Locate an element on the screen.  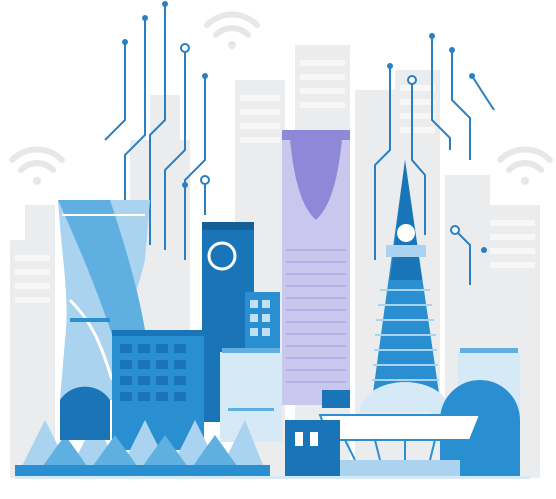
ground is located at coordinates (278, 488).